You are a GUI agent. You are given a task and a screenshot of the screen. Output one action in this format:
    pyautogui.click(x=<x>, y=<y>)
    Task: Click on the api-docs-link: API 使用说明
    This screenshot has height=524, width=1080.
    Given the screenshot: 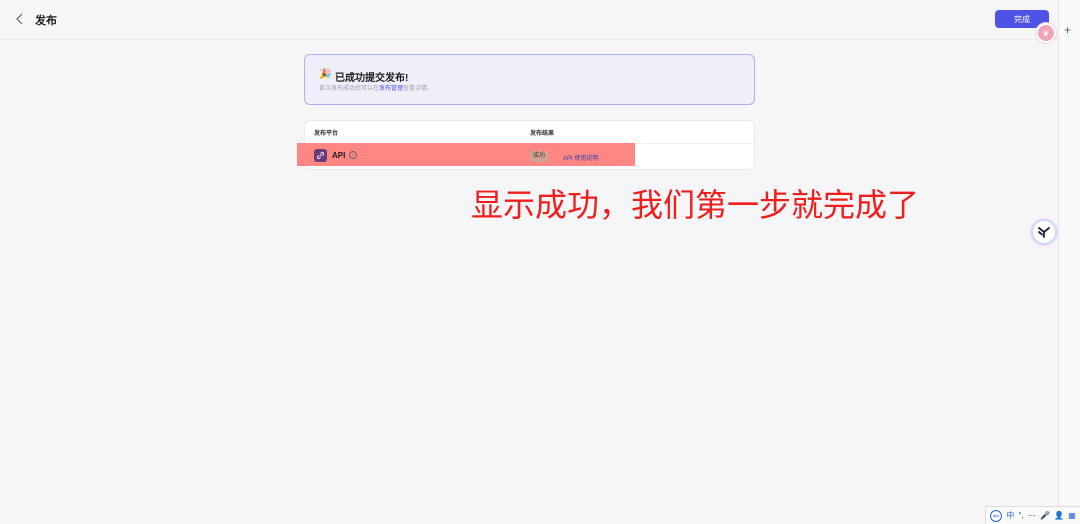 What is the action you would take?
    pyautogui.click(x=580, y=157)
    